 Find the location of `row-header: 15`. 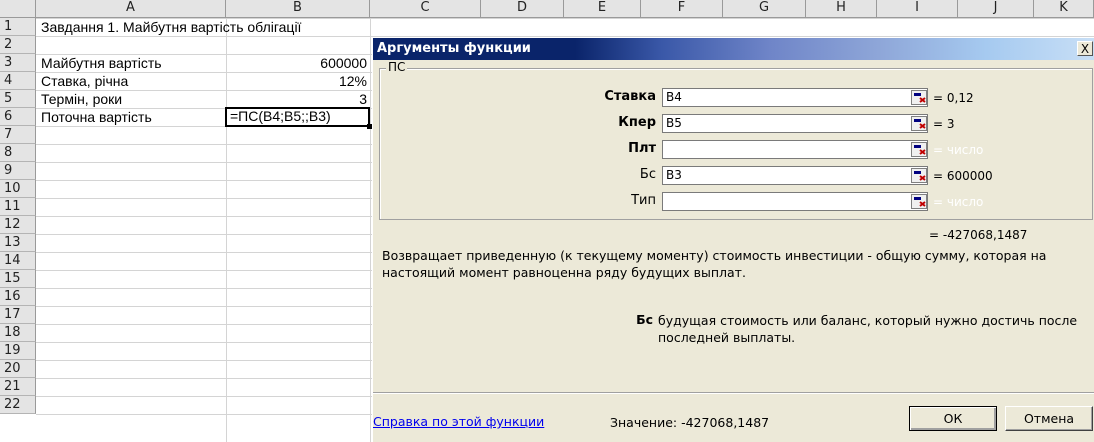

row-header: 15 is located at coordinates (18, 279).